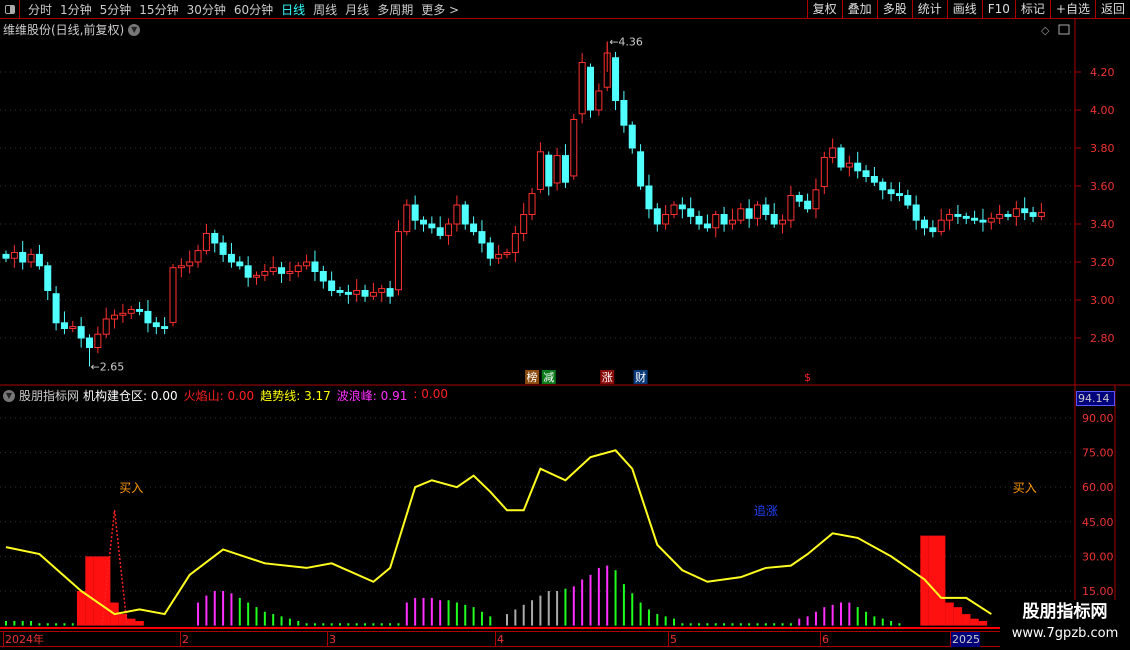  What do you see at coordinates (280, 396) in the screenshot?
I see `field-label: 趋势线:` at bounding box center [280, 396].